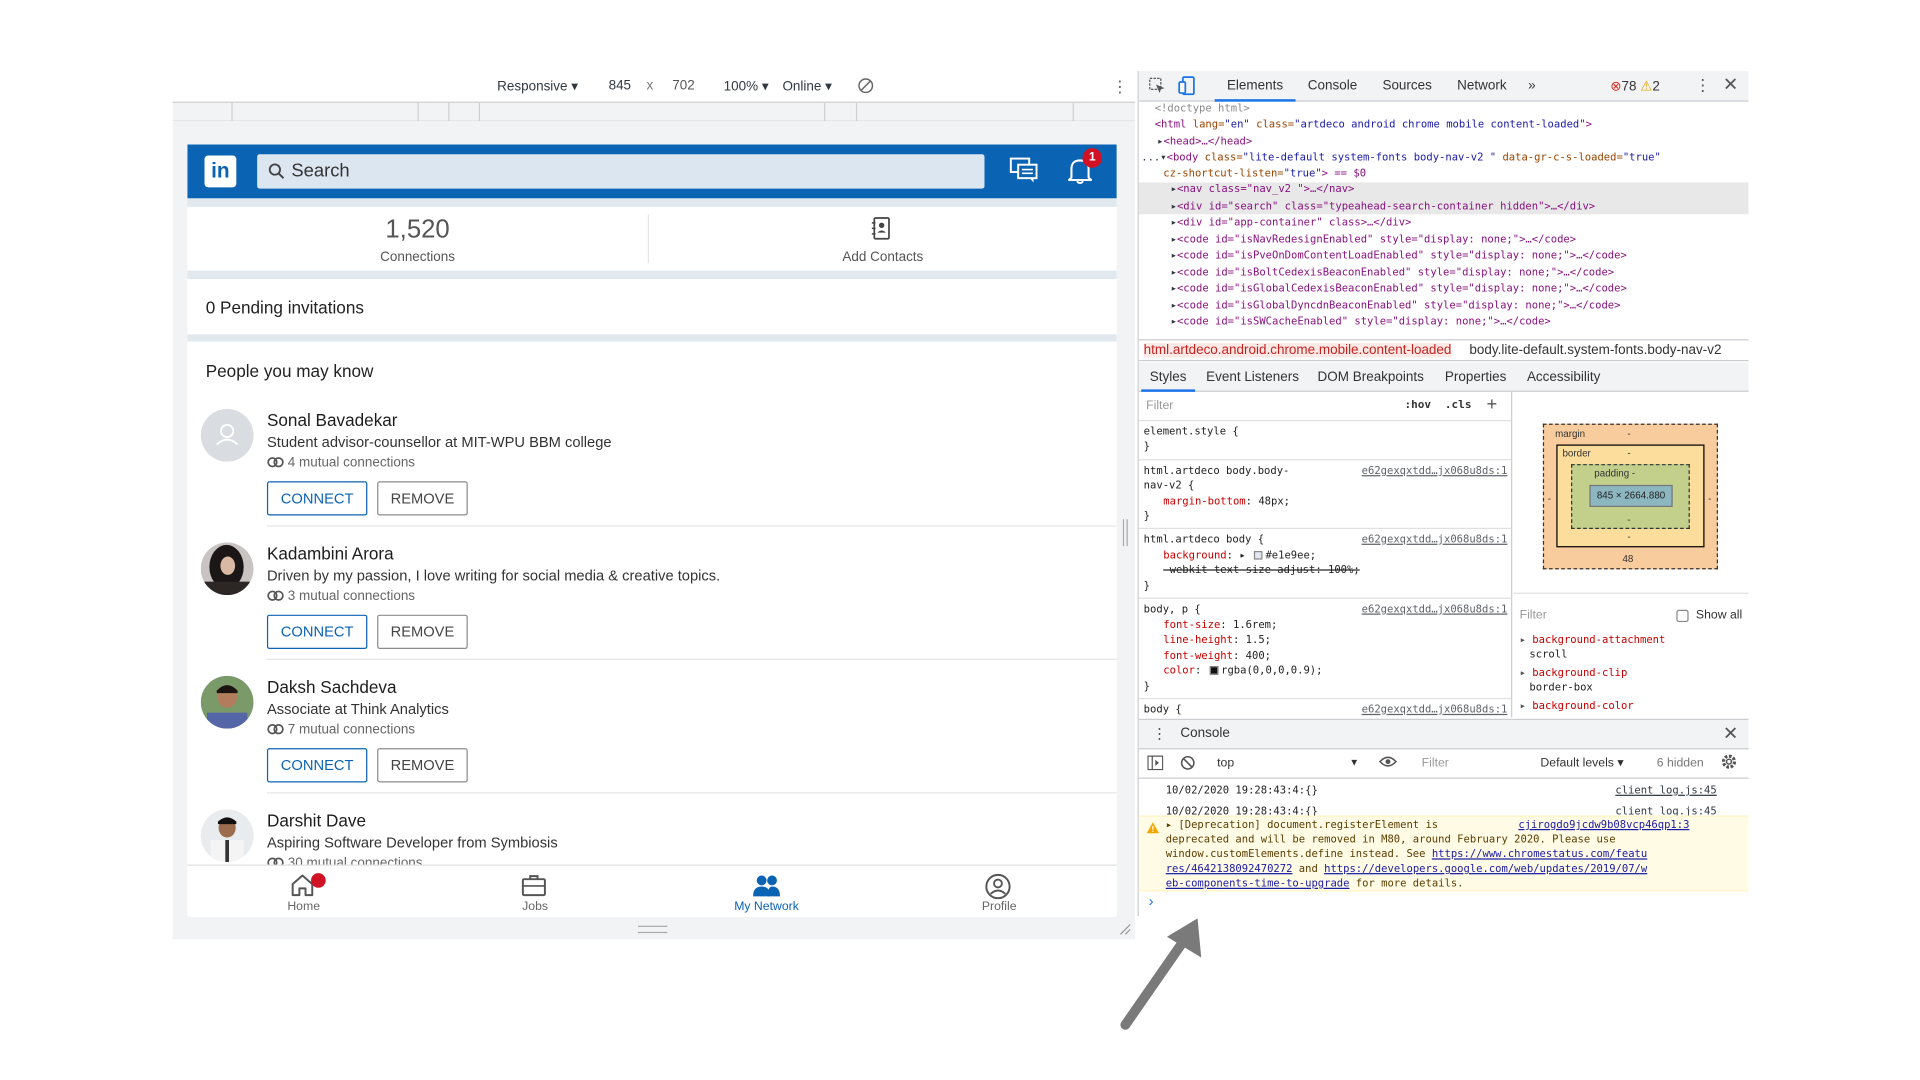 The height and width of the screenshot is (1080, 1920). Describe the element at coordinates (332, 687) in the screenshot. I see `person-name: Daksh Sachdeva` at that location.